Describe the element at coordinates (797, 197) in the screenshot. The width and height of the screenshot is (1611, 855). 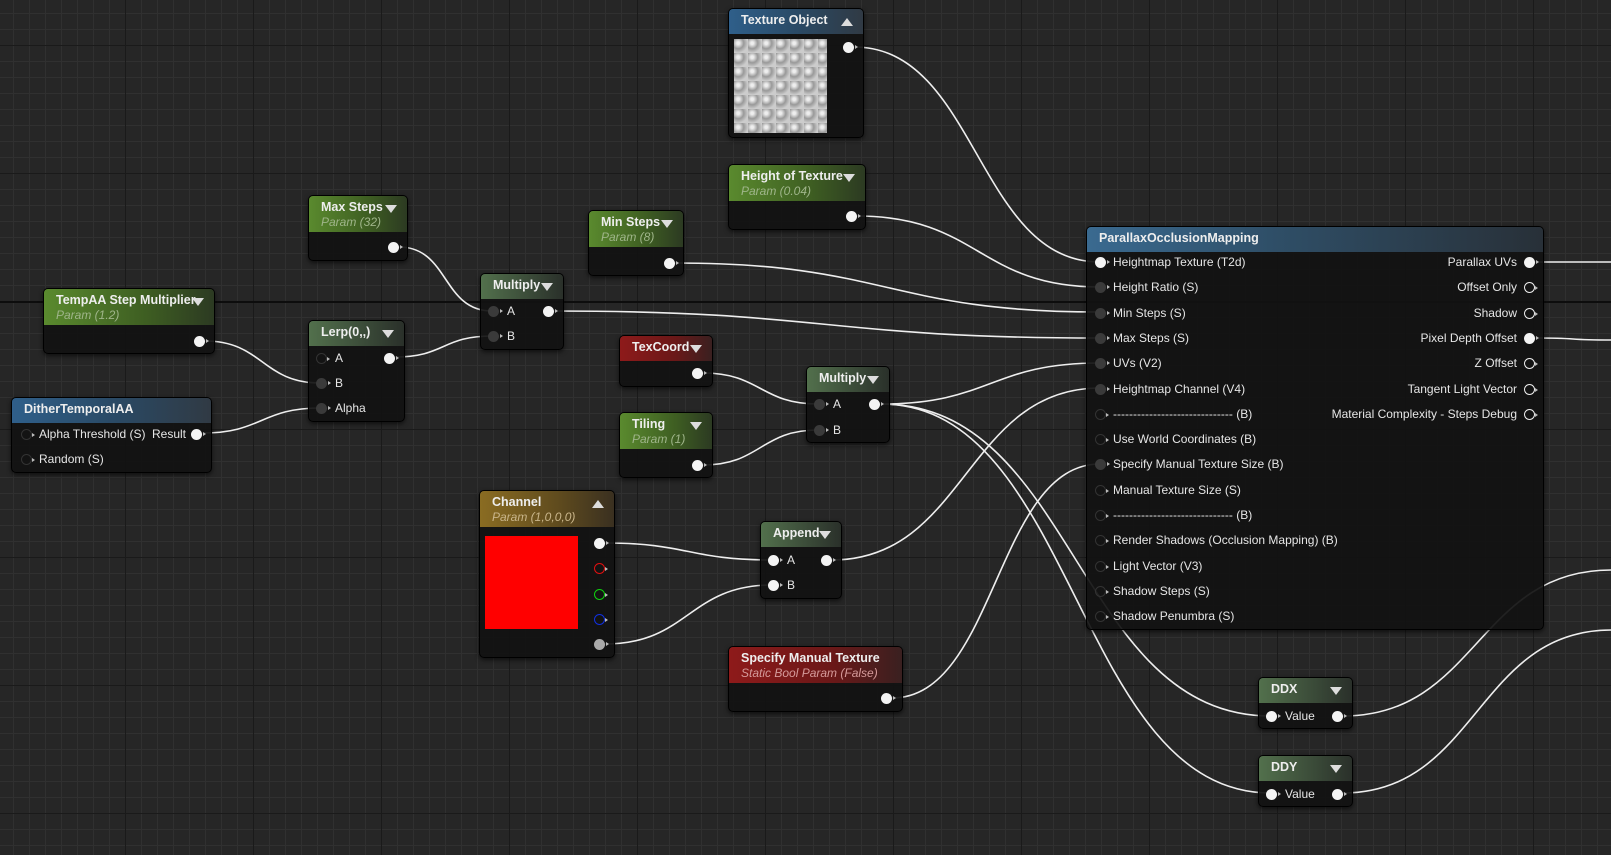
I see `node-height-of-texture: Height of Texture Param (0.04)` at that location.